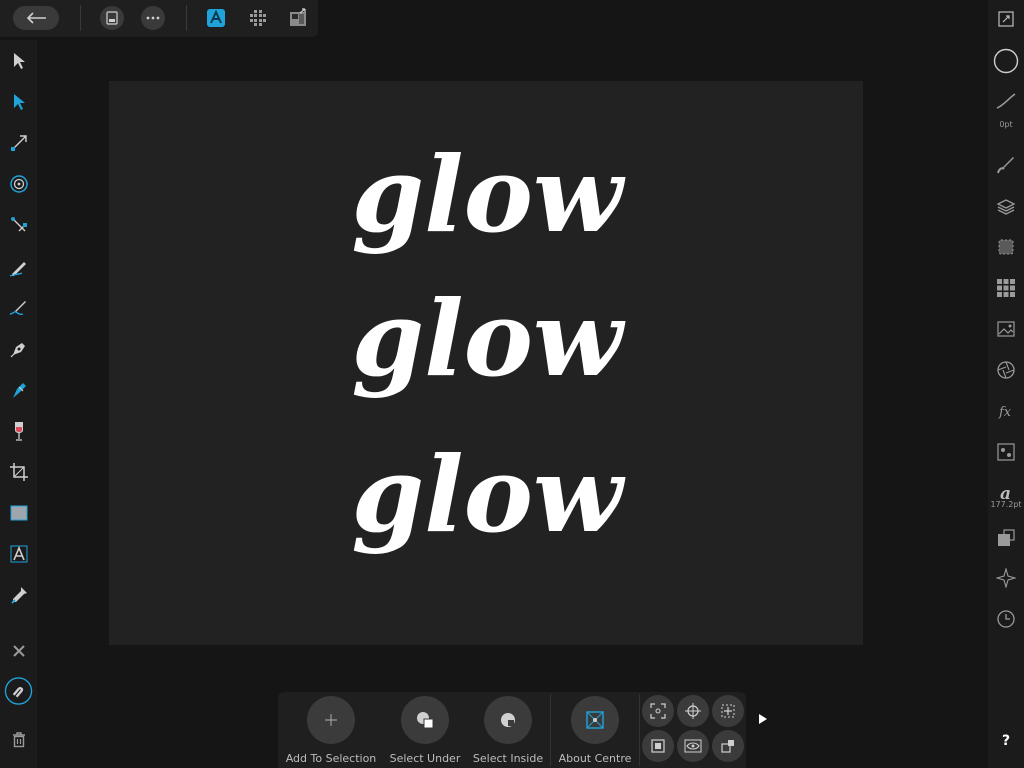 Image resolution: width=1024 pixels, height=768 pixels. I want to click on history-button, so click(1006, 619).